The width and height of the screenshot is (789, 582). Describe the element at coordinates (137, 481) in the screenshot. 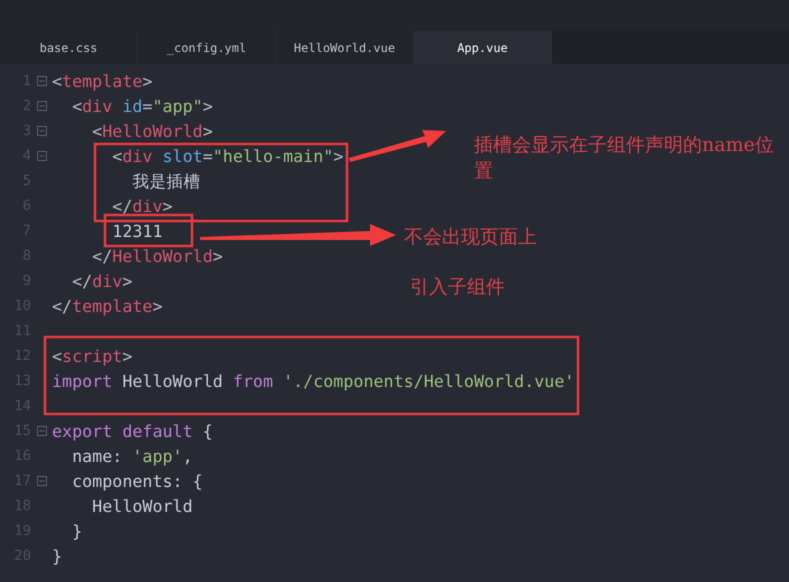

I see `code-line: components: {` at that location.